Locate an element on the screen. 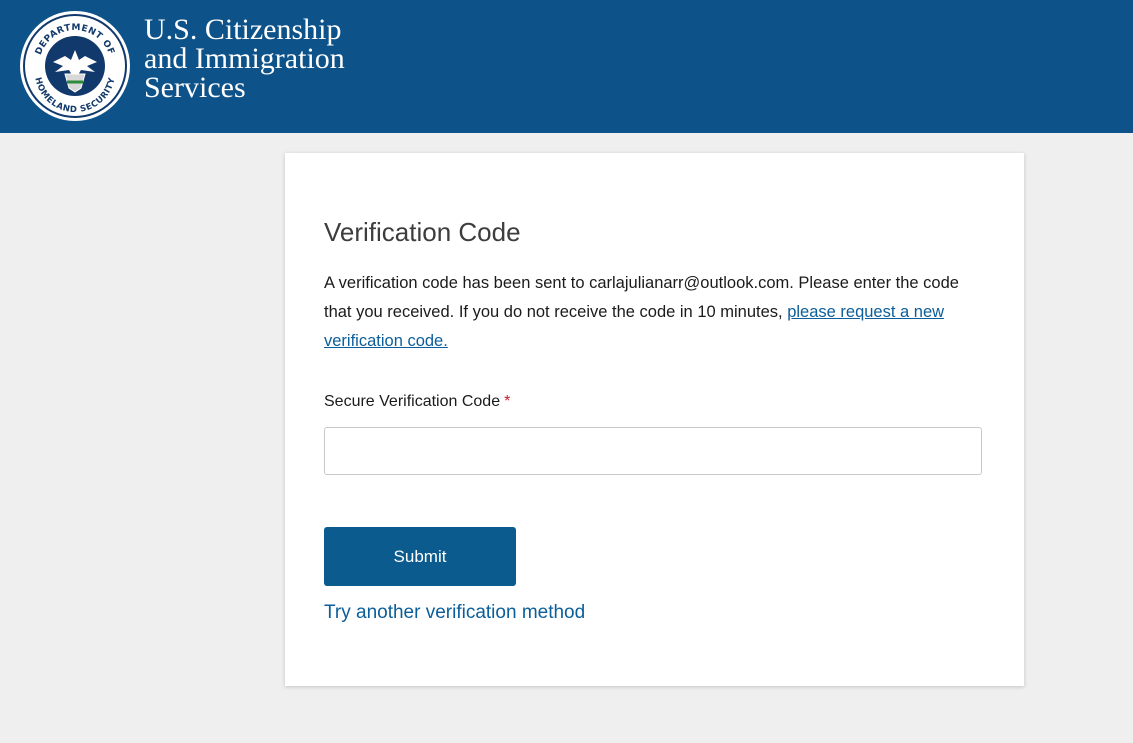 The image size is (1133, 743). verification-code-input is located at coordinates (653, 451).